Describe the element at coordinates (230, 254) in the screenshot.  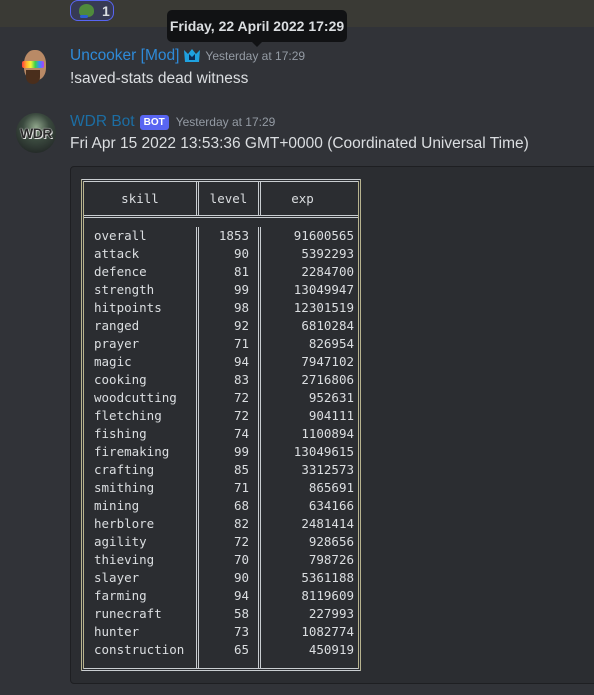
I see `cell-level: 90` at that location.